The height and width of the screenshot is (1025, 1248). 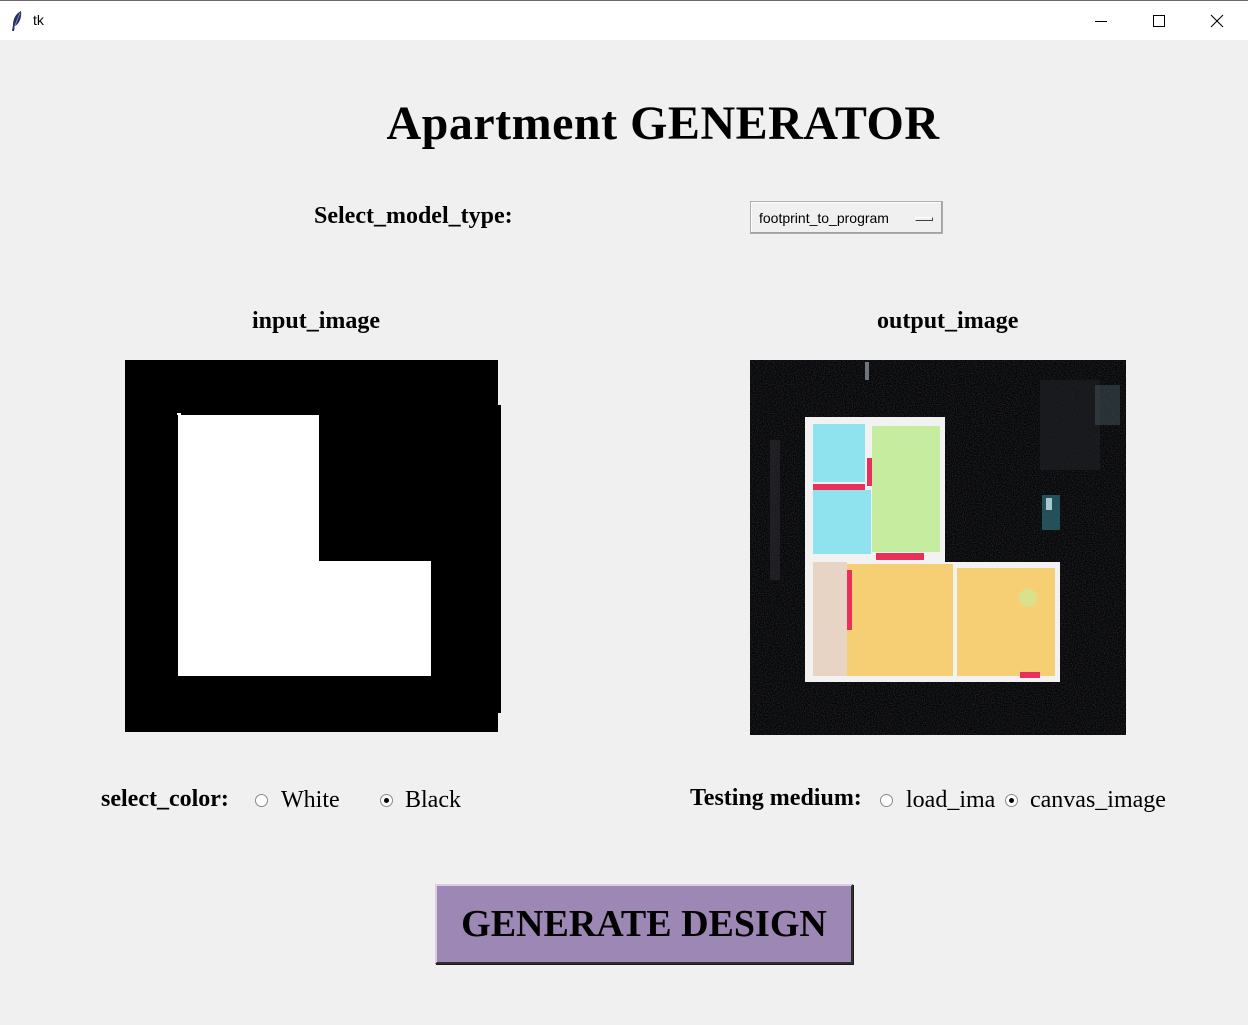 What do you see at coordinates (1098, 800) in the screenshot?
I see `radio-canvas-image-label: canvas_image` at bounding box center [1098, 800].